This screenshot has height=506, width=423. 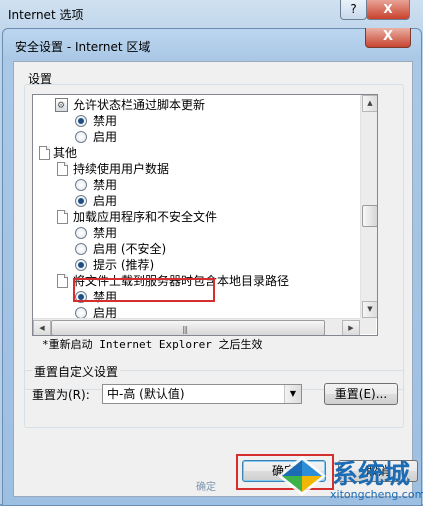 I want to click on horizontal-scroll-thumb: |||, so click(x=188, y=327).